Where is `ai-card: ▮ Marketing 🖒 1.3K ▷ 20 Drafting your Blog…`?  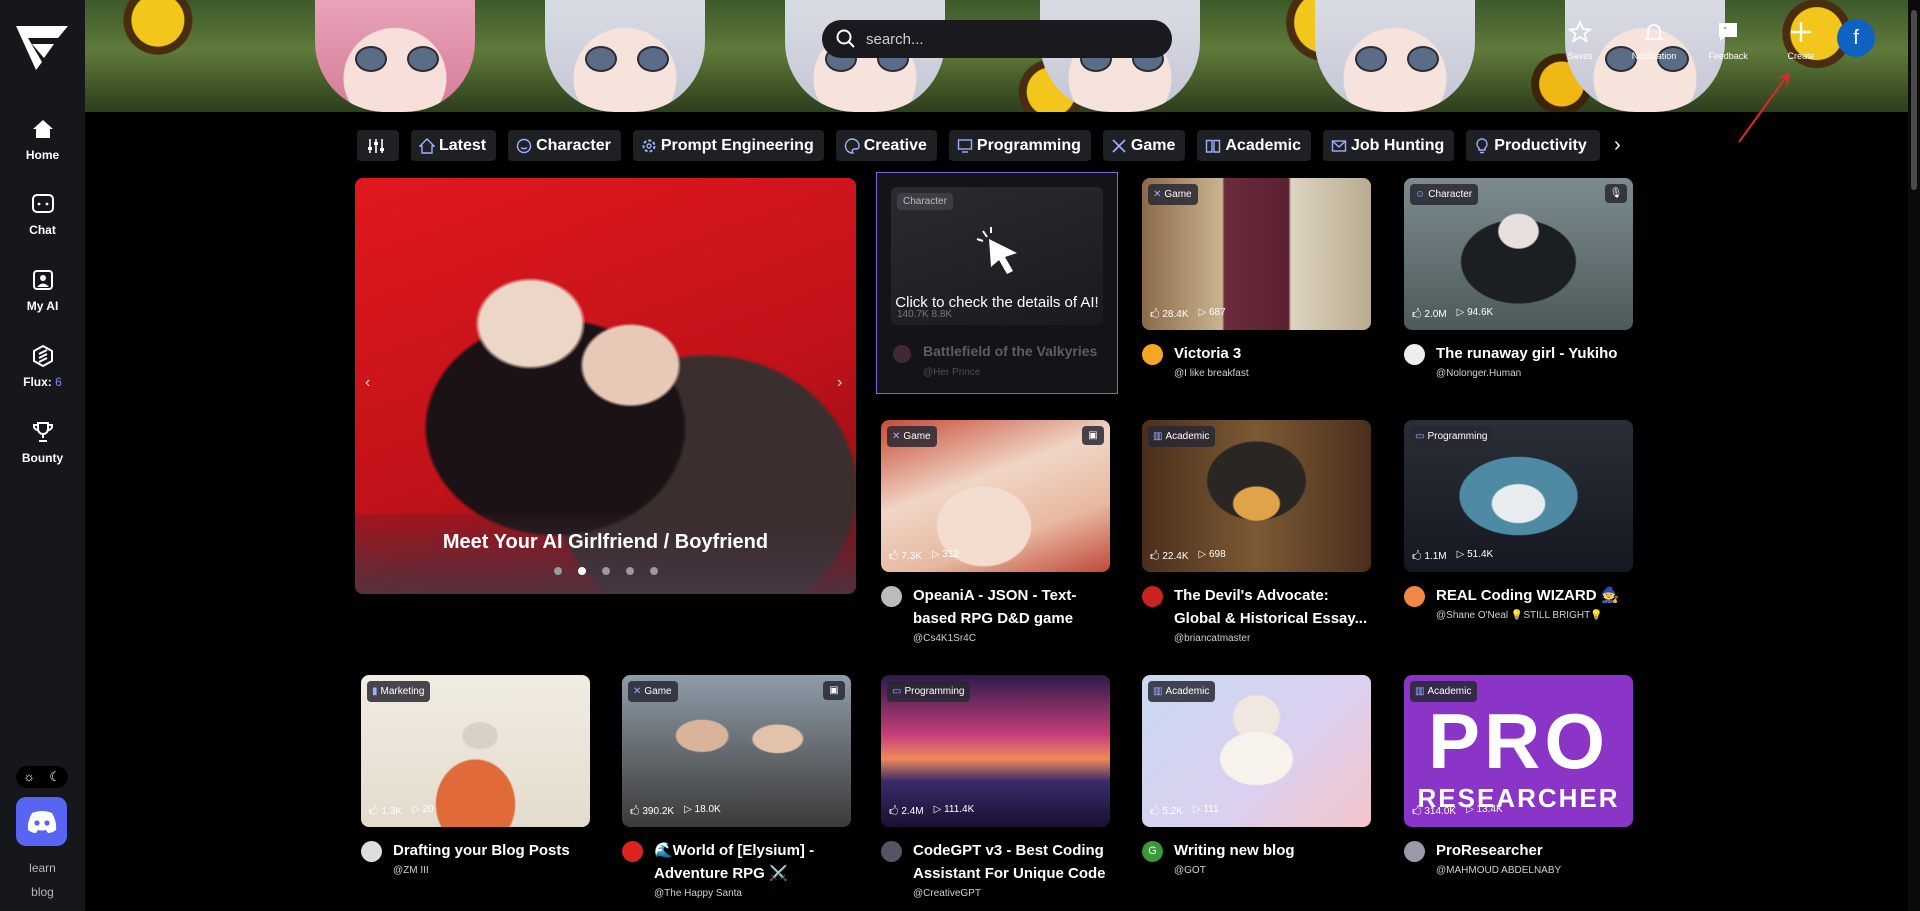
ai-card: ▮ Marketing 🖒 1.3K ▷ 20 Drafting your Blog… is located at coordinates (475, 787).